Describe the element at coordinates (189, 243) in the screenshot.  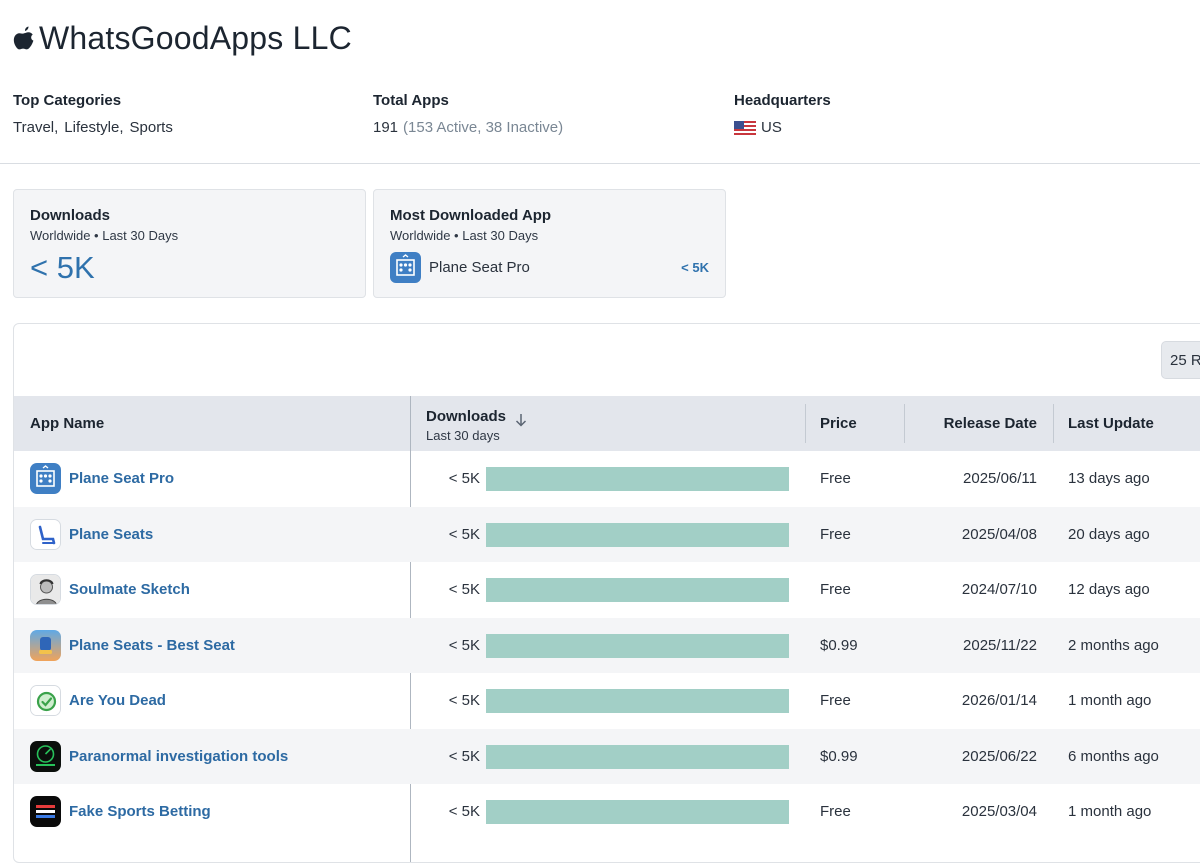
I see `downloads-card: Downloads Worldwide • Last 30 Days < 5K` at that location.